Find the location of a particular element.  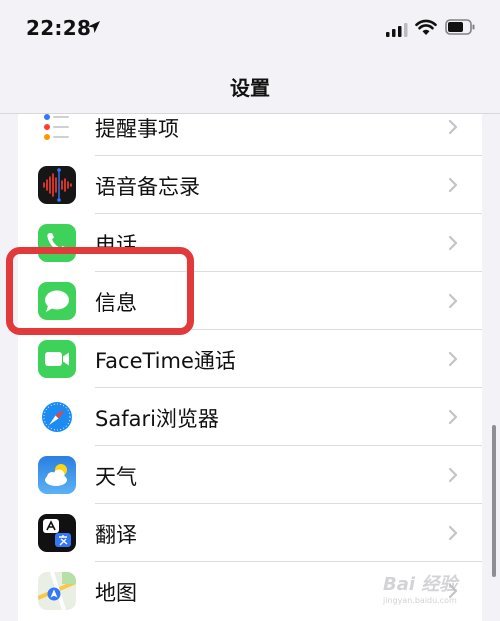

settings-row-label: 天气 is located at coordinates (116, 477).